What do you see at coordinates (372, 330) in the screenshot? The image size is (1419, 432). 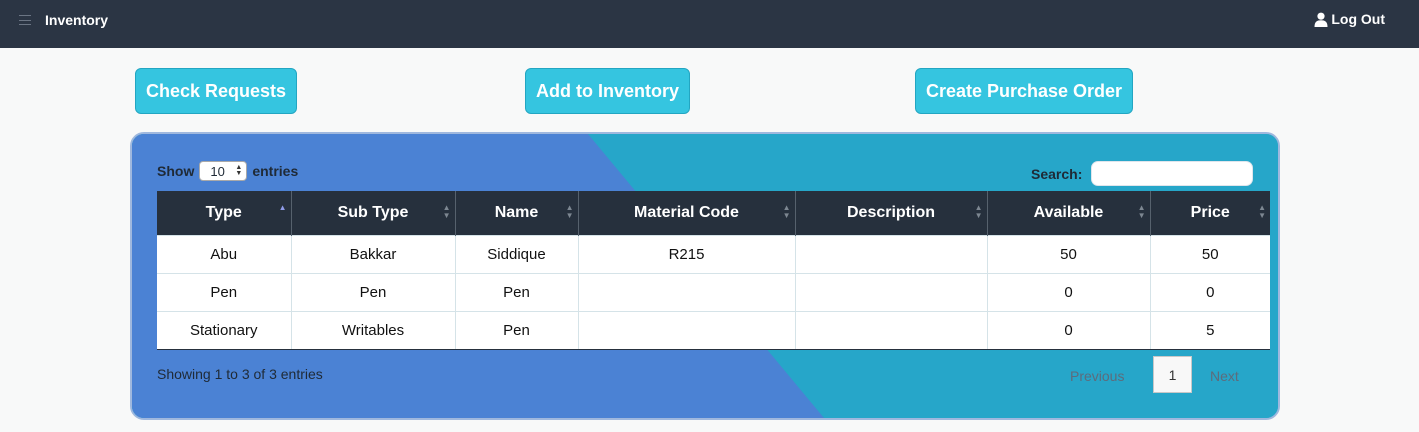 I see `cell-sub-type: Writables` at bounding box center [372, 330].